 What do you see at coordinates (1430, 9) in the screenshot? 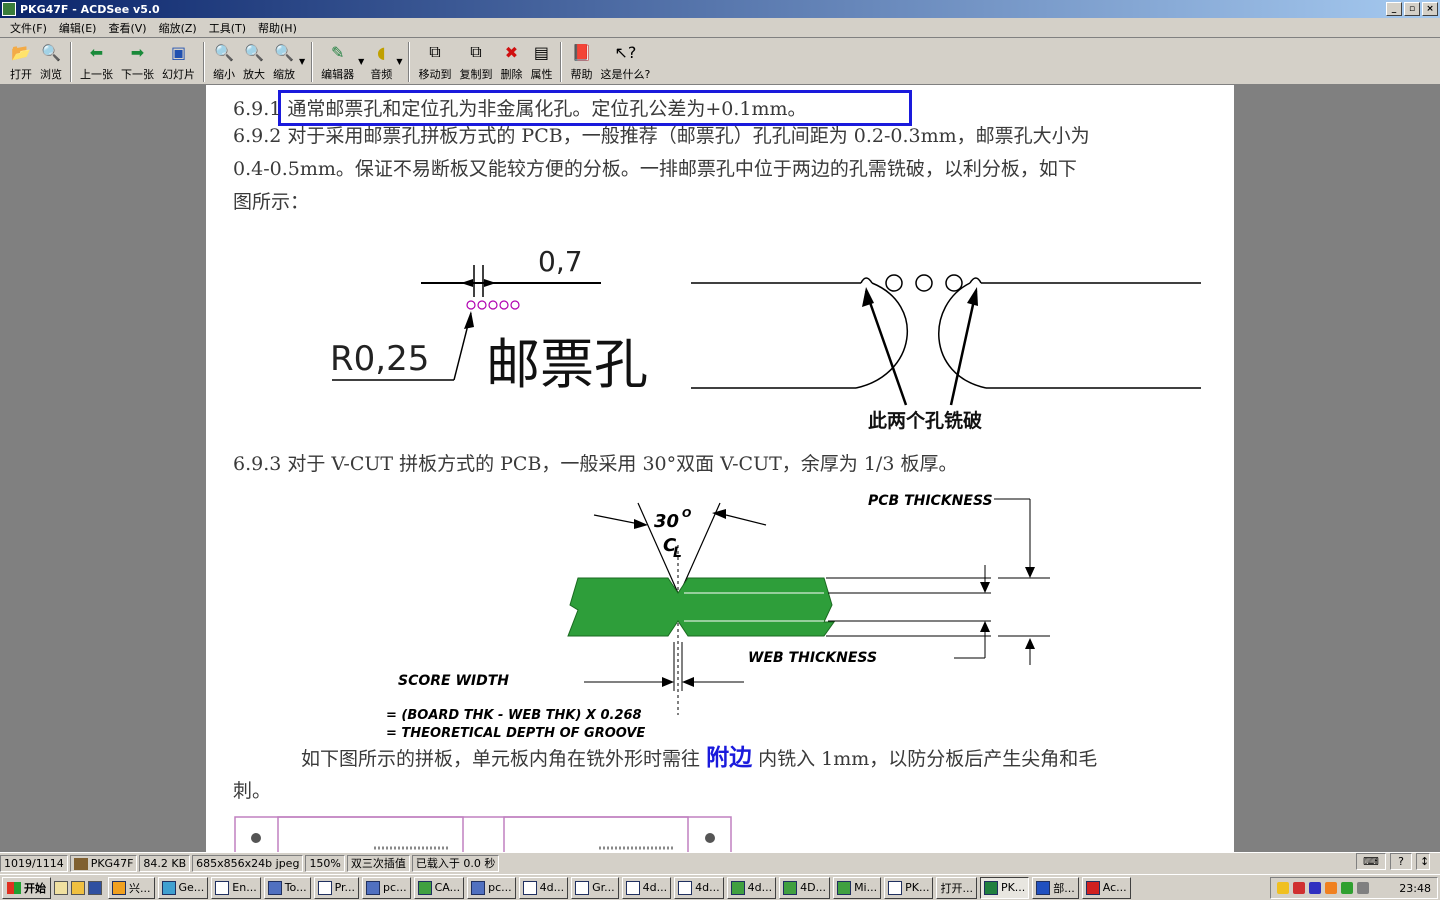
I see `close-button: ×` at bounding box center [1430, 9].